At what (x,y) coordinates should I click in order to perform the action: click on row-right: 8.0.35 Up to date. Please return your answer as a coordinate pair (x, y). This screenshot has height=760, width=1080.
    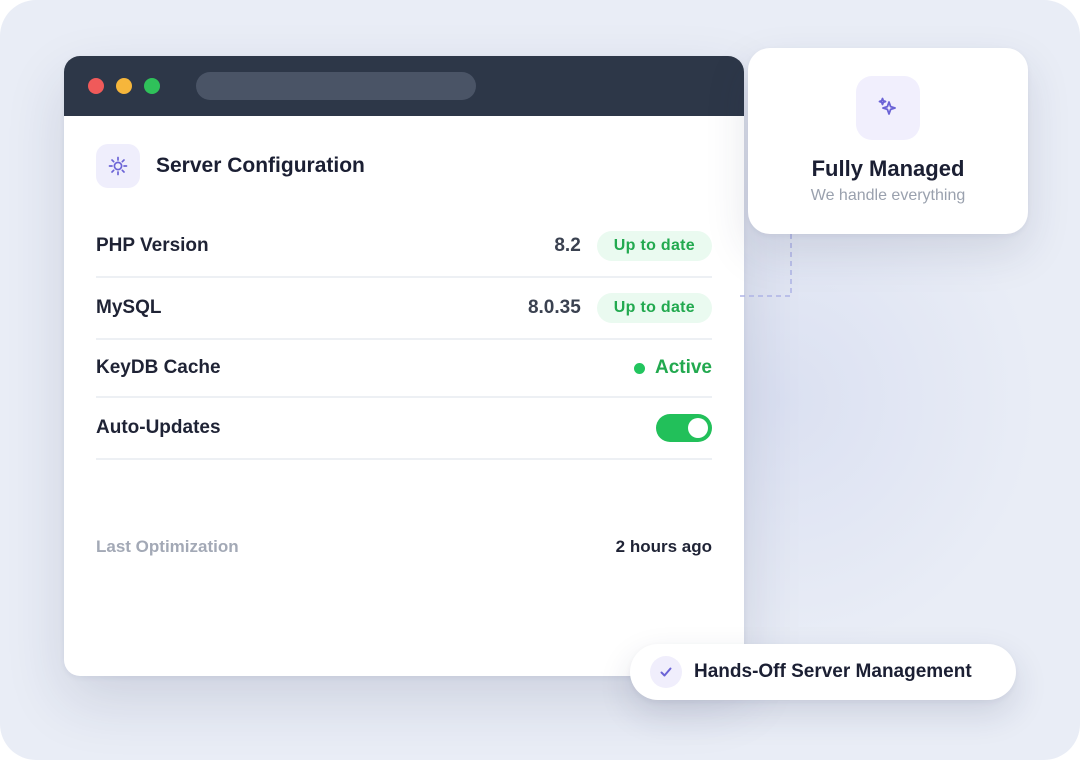
    Looking at the image, I should click on (620, 308).